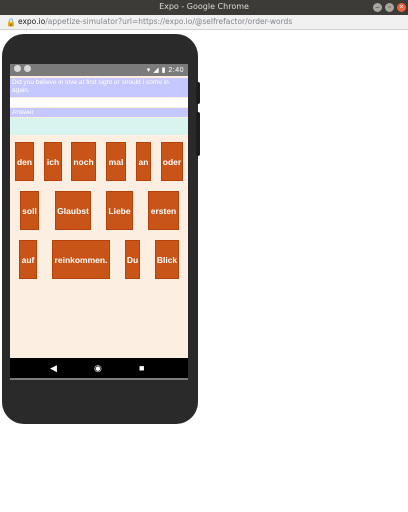 Image resolution: width=408 pixels, height=512 pixels. Describe the element at coordinates (24, 161) in the screenshot. I see `word-tile: den` at that location.